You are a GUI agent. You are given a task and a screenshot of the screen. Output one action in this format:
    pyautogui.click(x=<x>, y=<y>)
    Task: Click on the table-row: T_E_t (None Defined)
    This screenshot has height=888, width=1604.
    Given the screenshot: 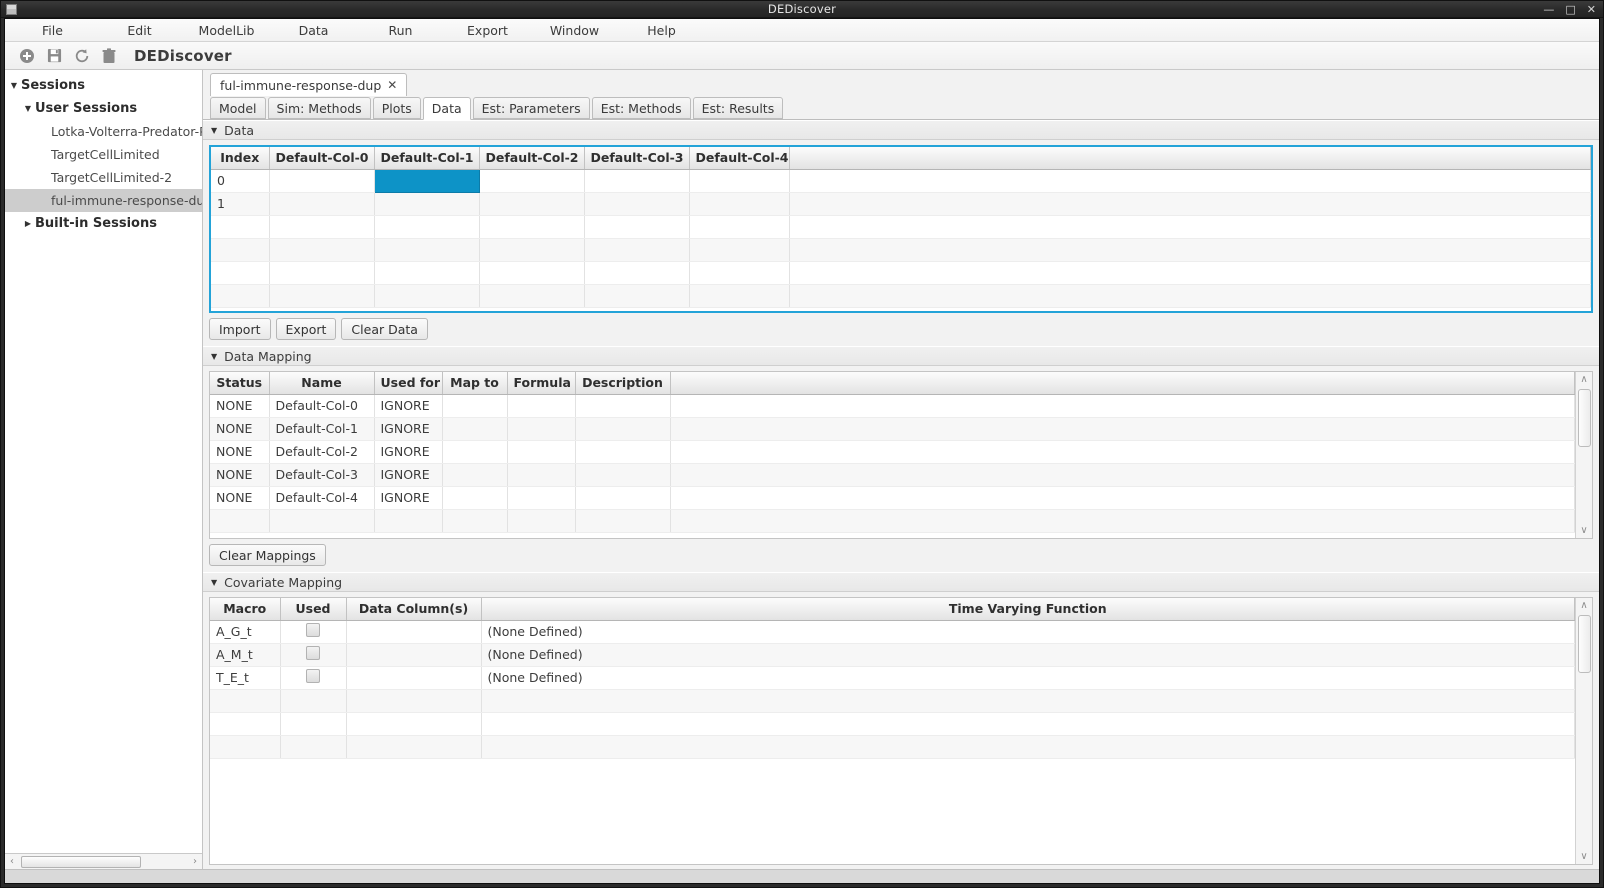 What is the action you would take?
    pyautogui.click(x=892, y=678)
    